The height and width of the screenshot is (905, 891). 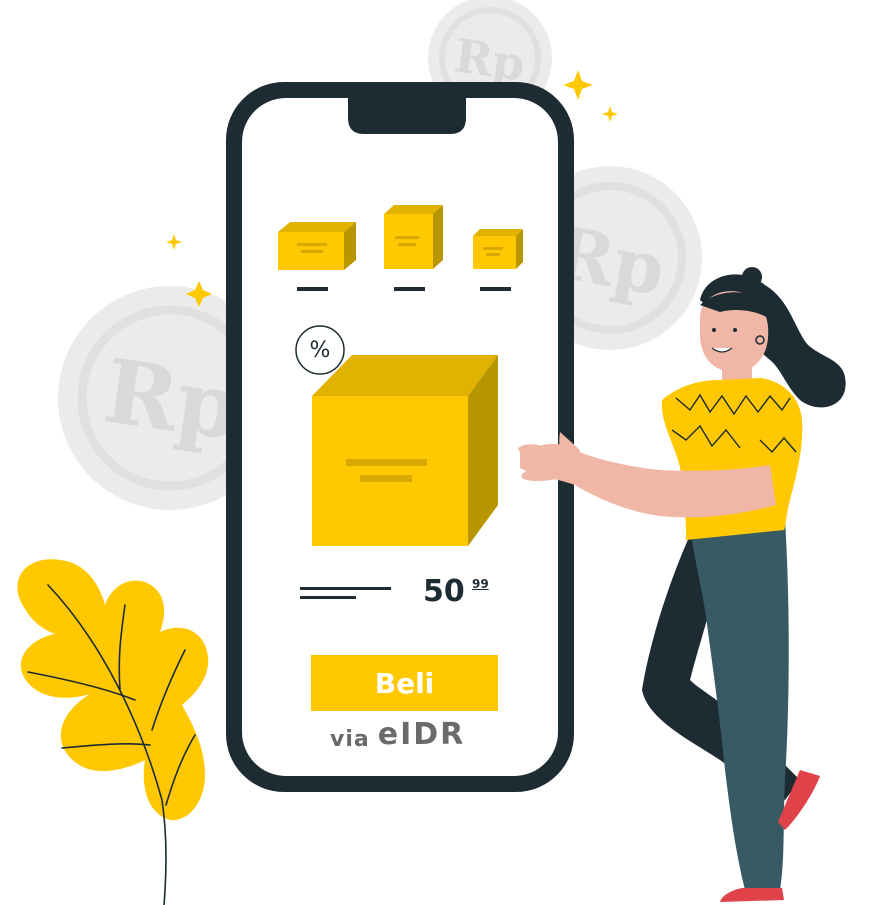 What do you see at coordinates (752, 895) in the screenshot?
I see `shoe` at bounding box center [752, 895].